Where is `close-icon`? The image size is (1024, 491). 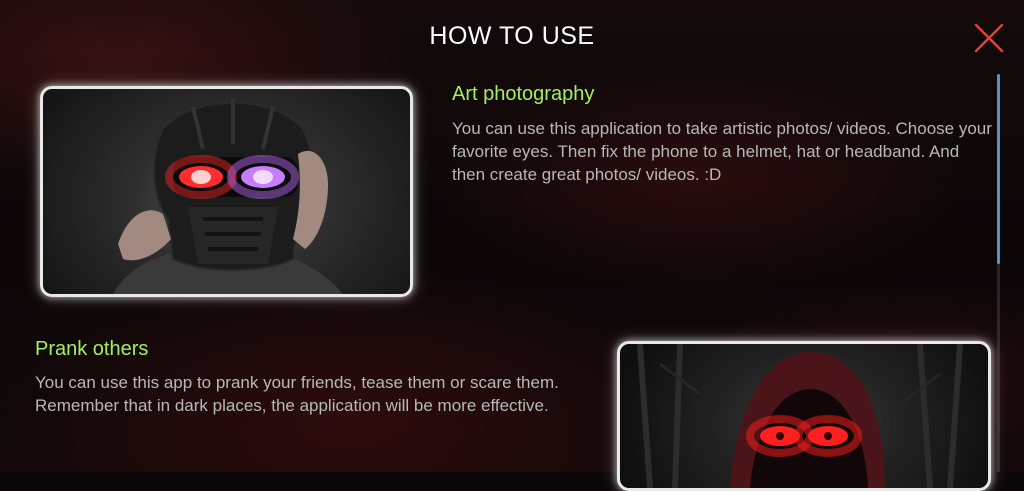 close-icon is located at coordinates (989, 38).